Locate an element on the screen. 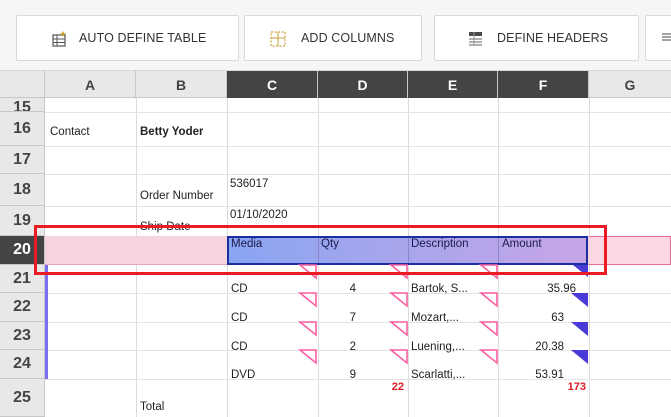 The width and height of the screenshot is (671, 417). row1-qty: 4 is located at coordinates (337, 289).